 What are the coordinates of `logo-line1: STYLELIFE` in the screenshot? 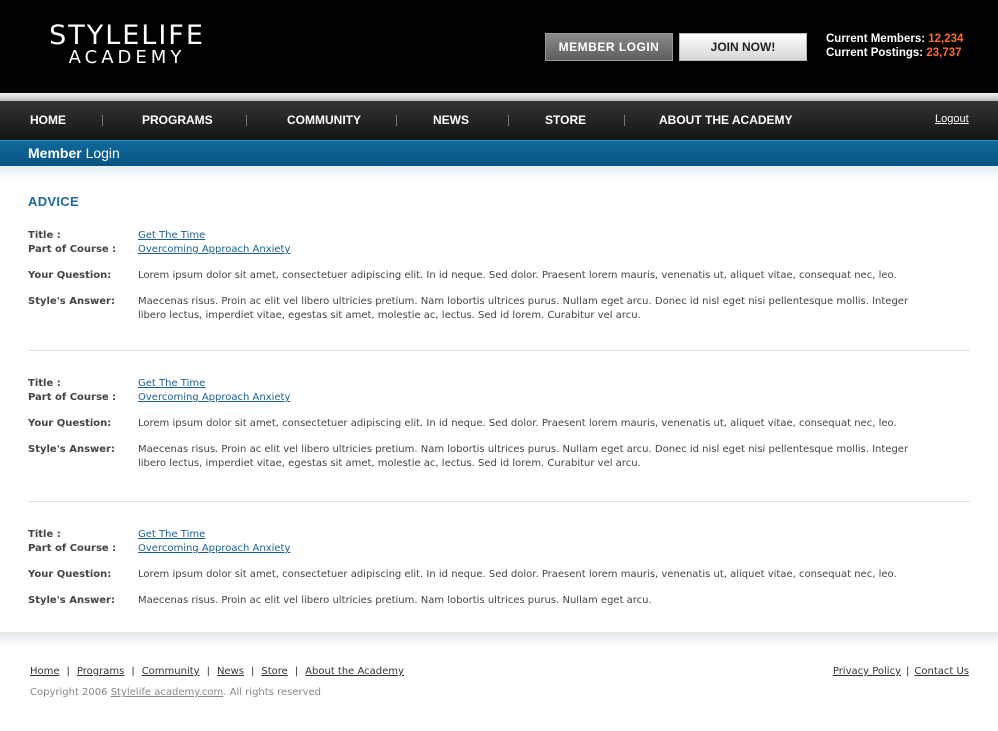 It's located at (127, 35).